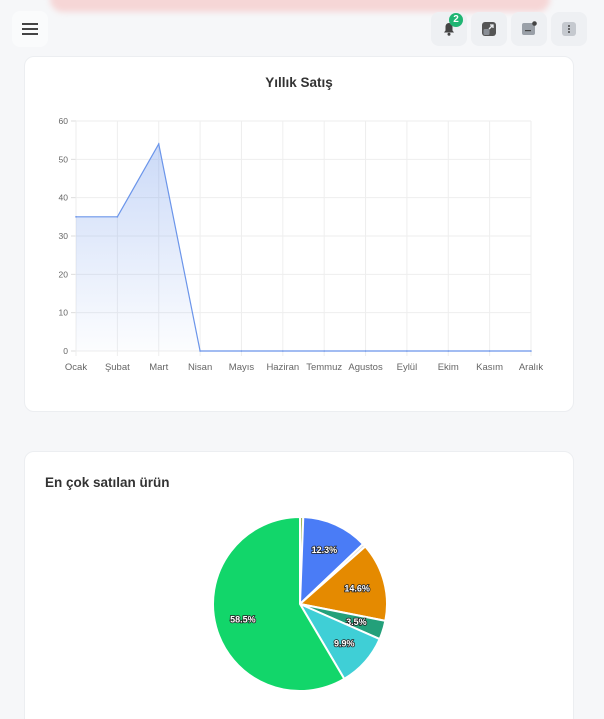 Image resolution: width=604 pixels, height=719 pixels. Describe the element at coordinates (344, 643) in the screenshot. I see `pie-slice-label: 9.9%` at that location.